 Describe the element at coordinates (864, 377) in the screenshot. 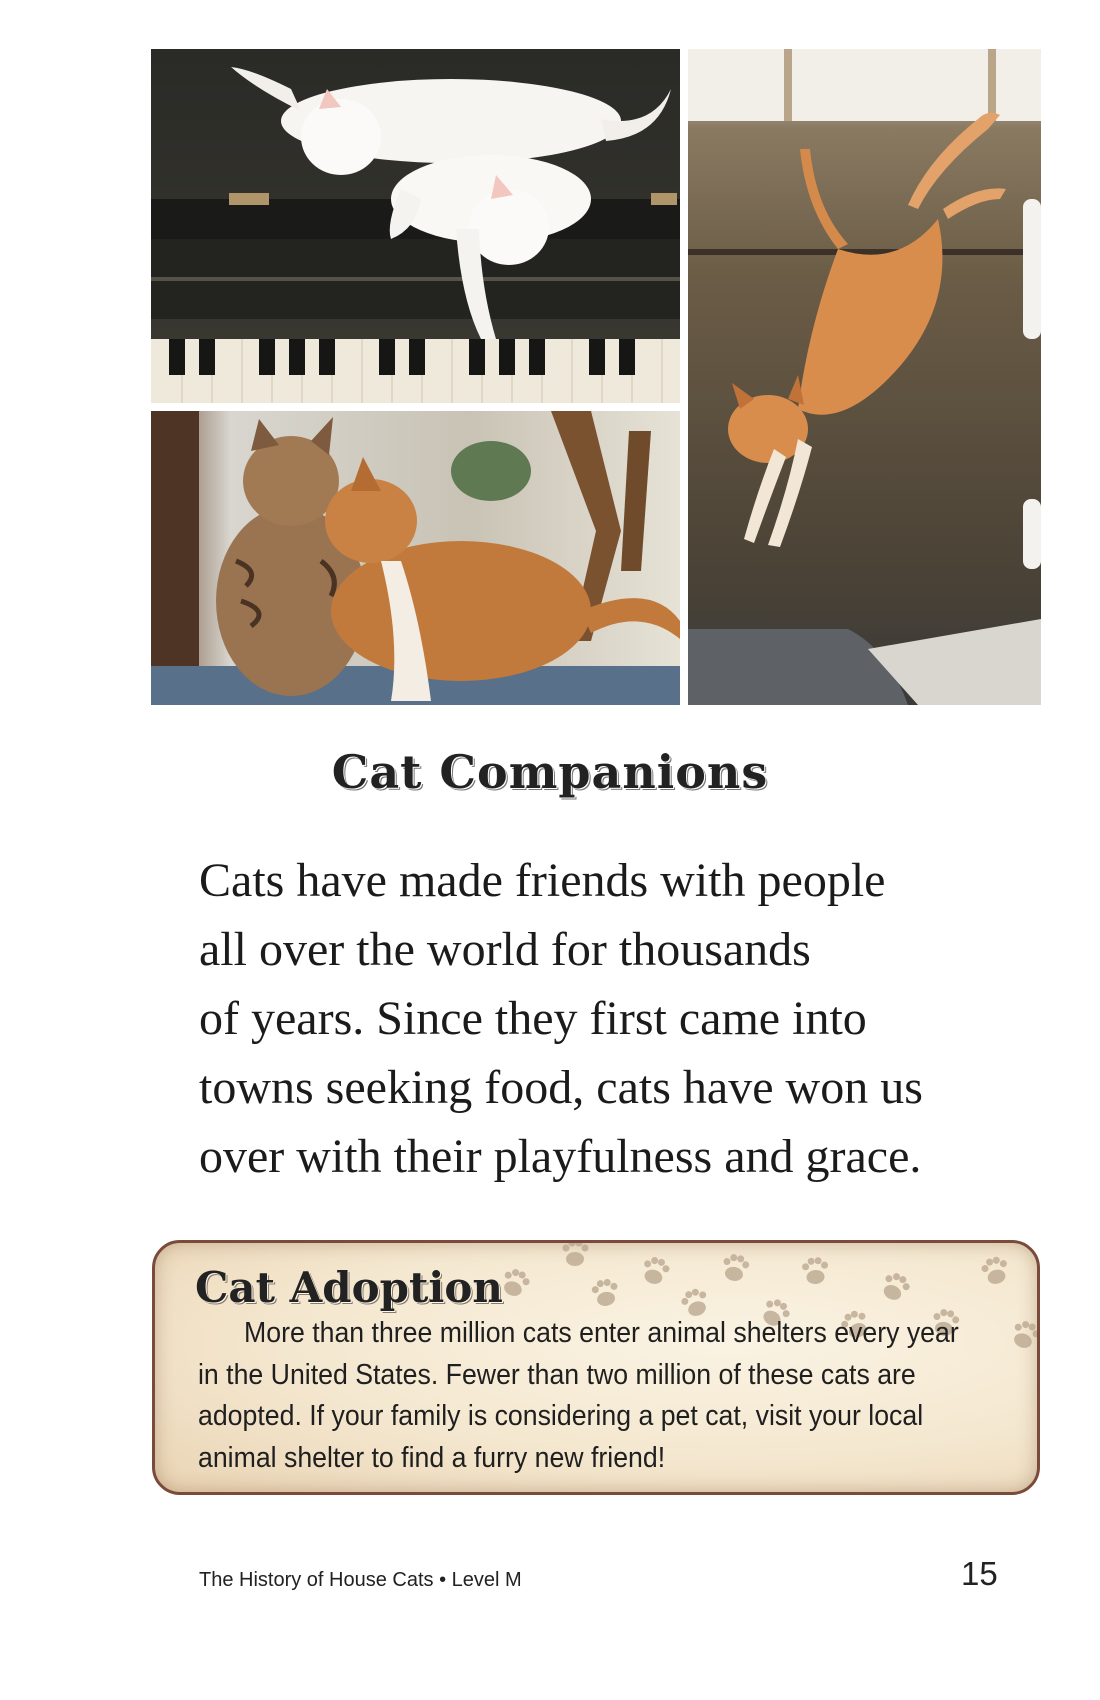

I see `photo-orange-kitten-jumping` at that location.